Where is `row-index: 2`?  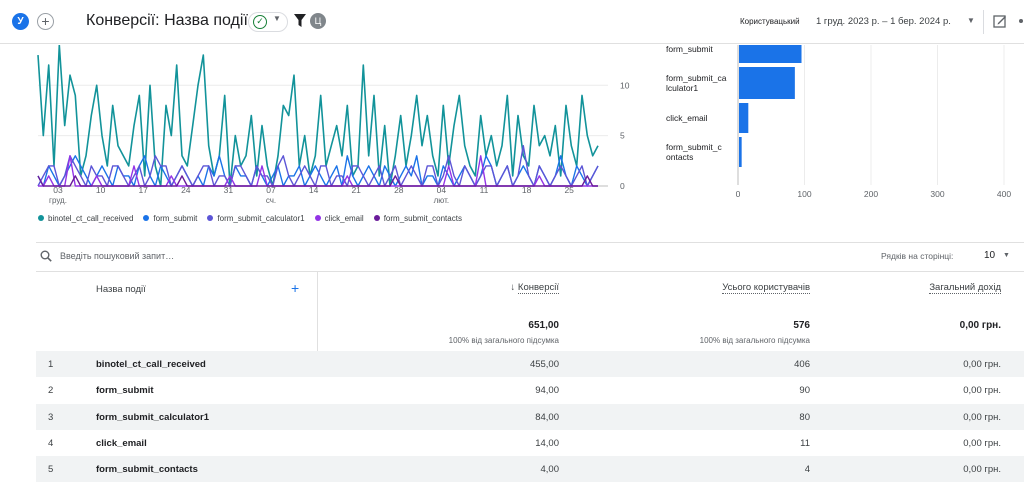
row-index: 2 is located at coordinates (51, 390).